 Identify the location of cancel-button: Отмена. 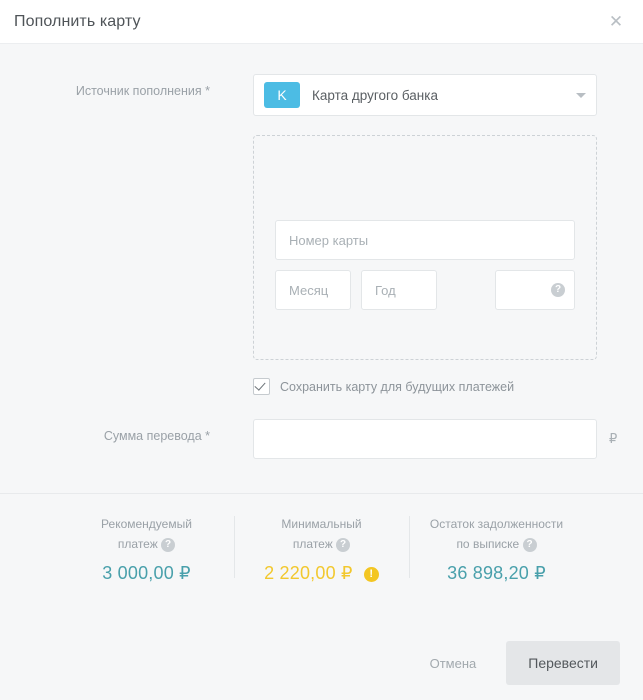
(453, 663).